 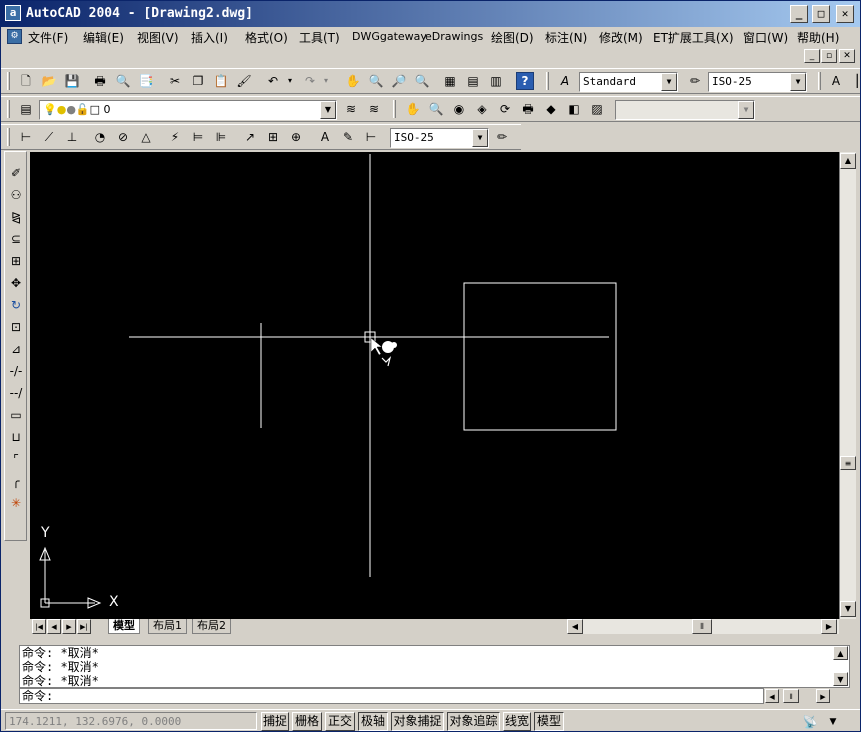 I want to click on scroll-down-button: ▼, so click(x=848, y=609).